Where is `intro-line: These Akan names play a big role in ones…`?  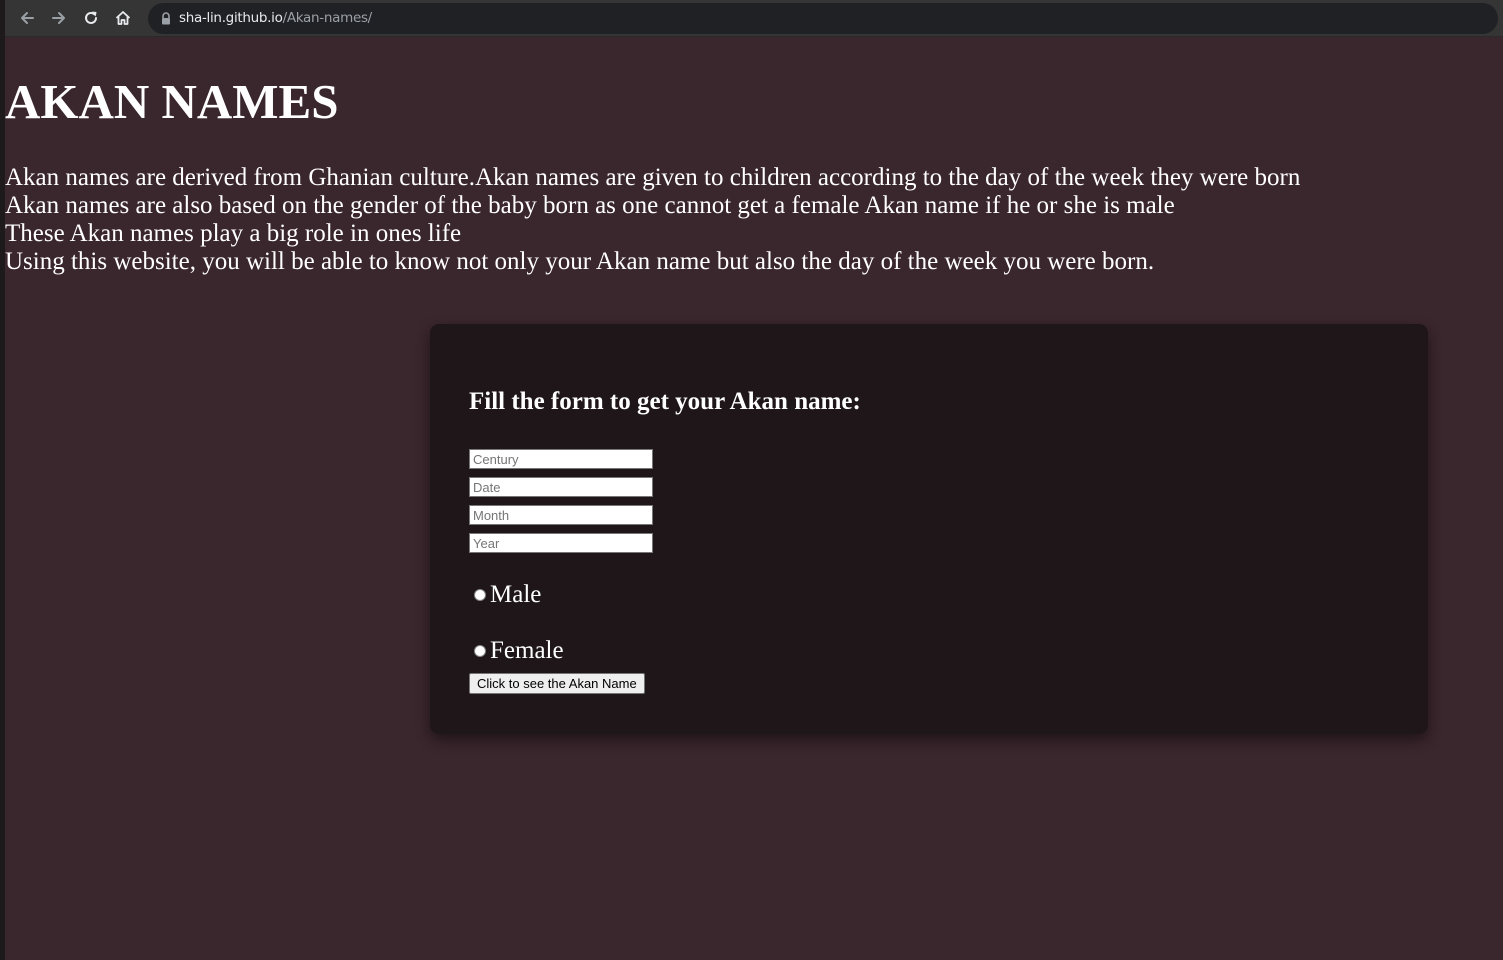 intro-line: These Akan names play a big role in ones… is located at coordinates (233, 233).